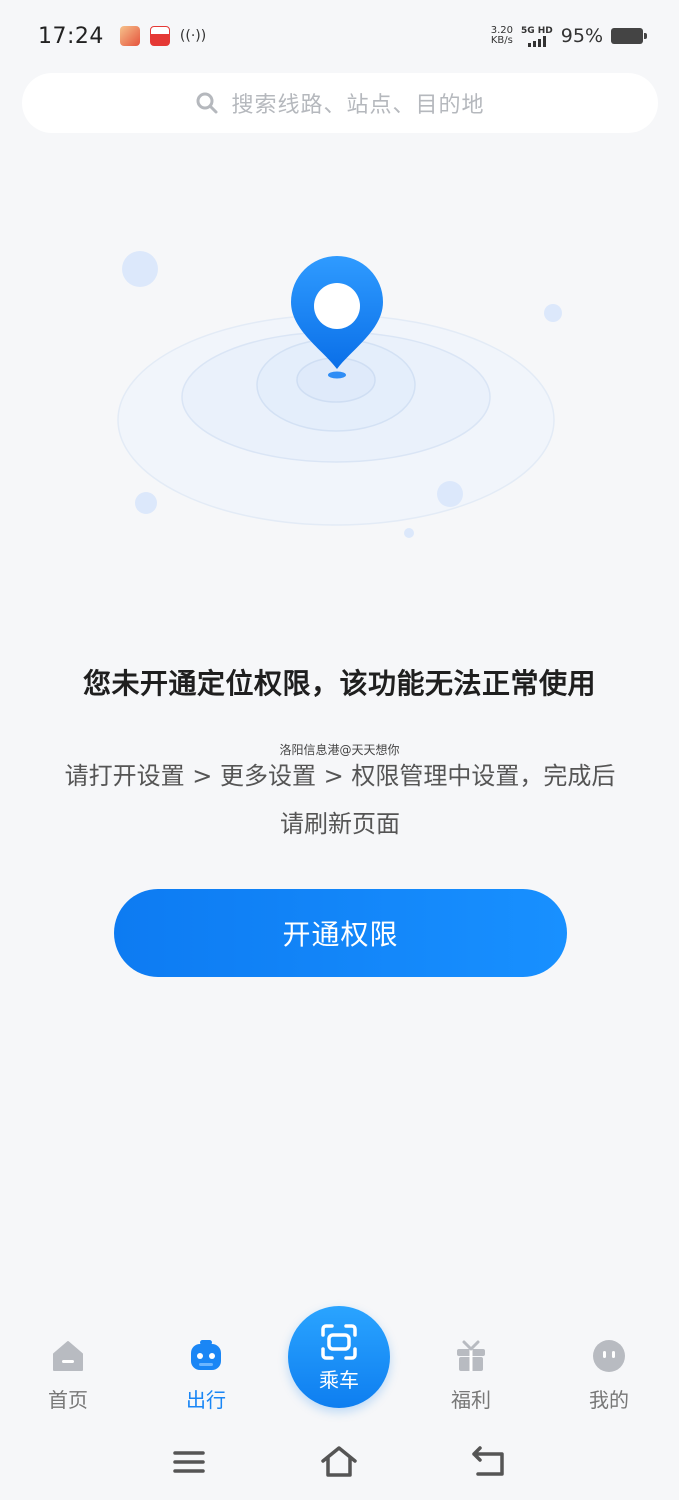  What do you see at coordinates (471, 1400) in the screenshot?
I see `tab-welfare-label: 福利` at bounding box center [471, 1400].